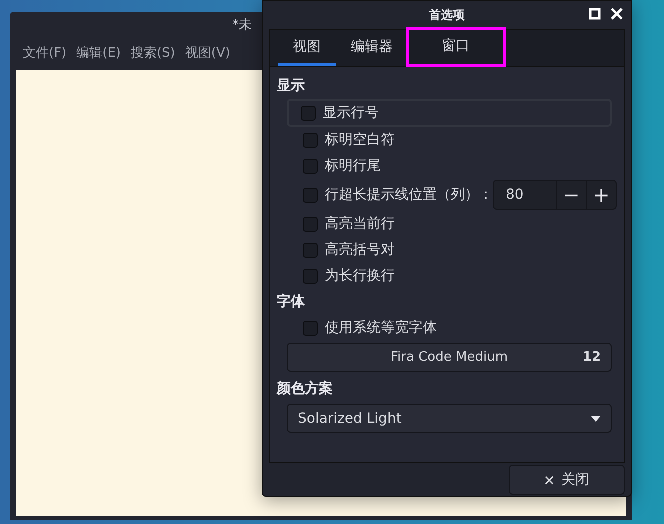 The width and height of the screenshot is (664, 524). Describe the element at coordinates (591, 357) in the screenshot. I see `font-size: 12` at that location.